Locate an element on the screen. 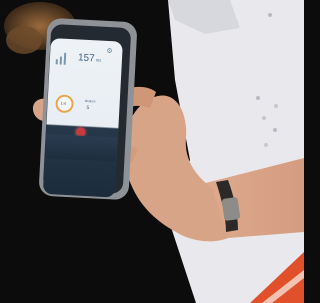  card-value: 5 is located at coordinates (88, 108).